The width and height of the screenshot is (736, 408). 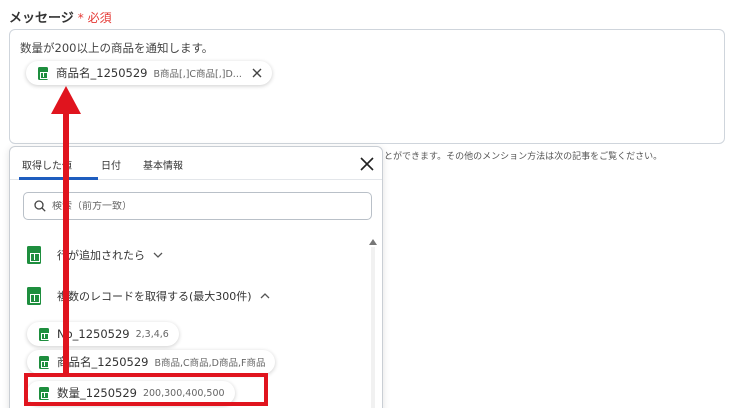 I want to click on arrow-head, so click(x=66, y=100).